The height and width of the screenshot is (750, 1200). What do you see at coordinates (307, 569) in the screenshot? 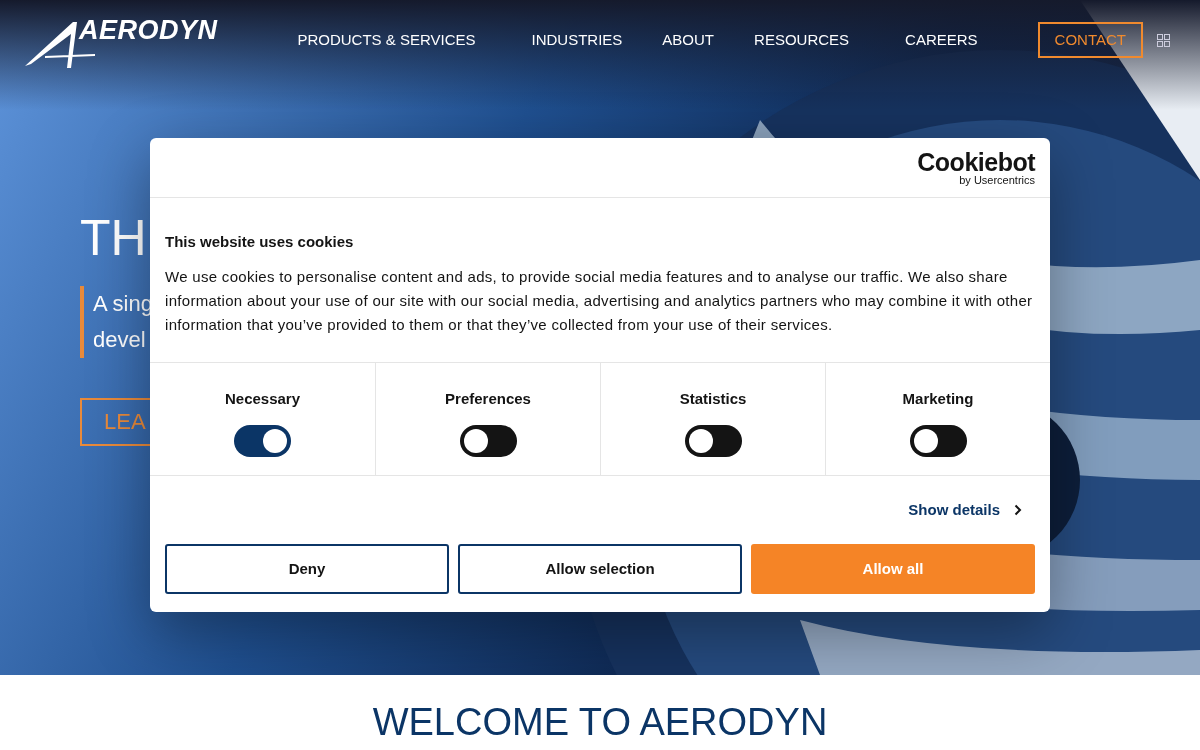
I see `consent-button: Deny` at bounding box center [307, 569].